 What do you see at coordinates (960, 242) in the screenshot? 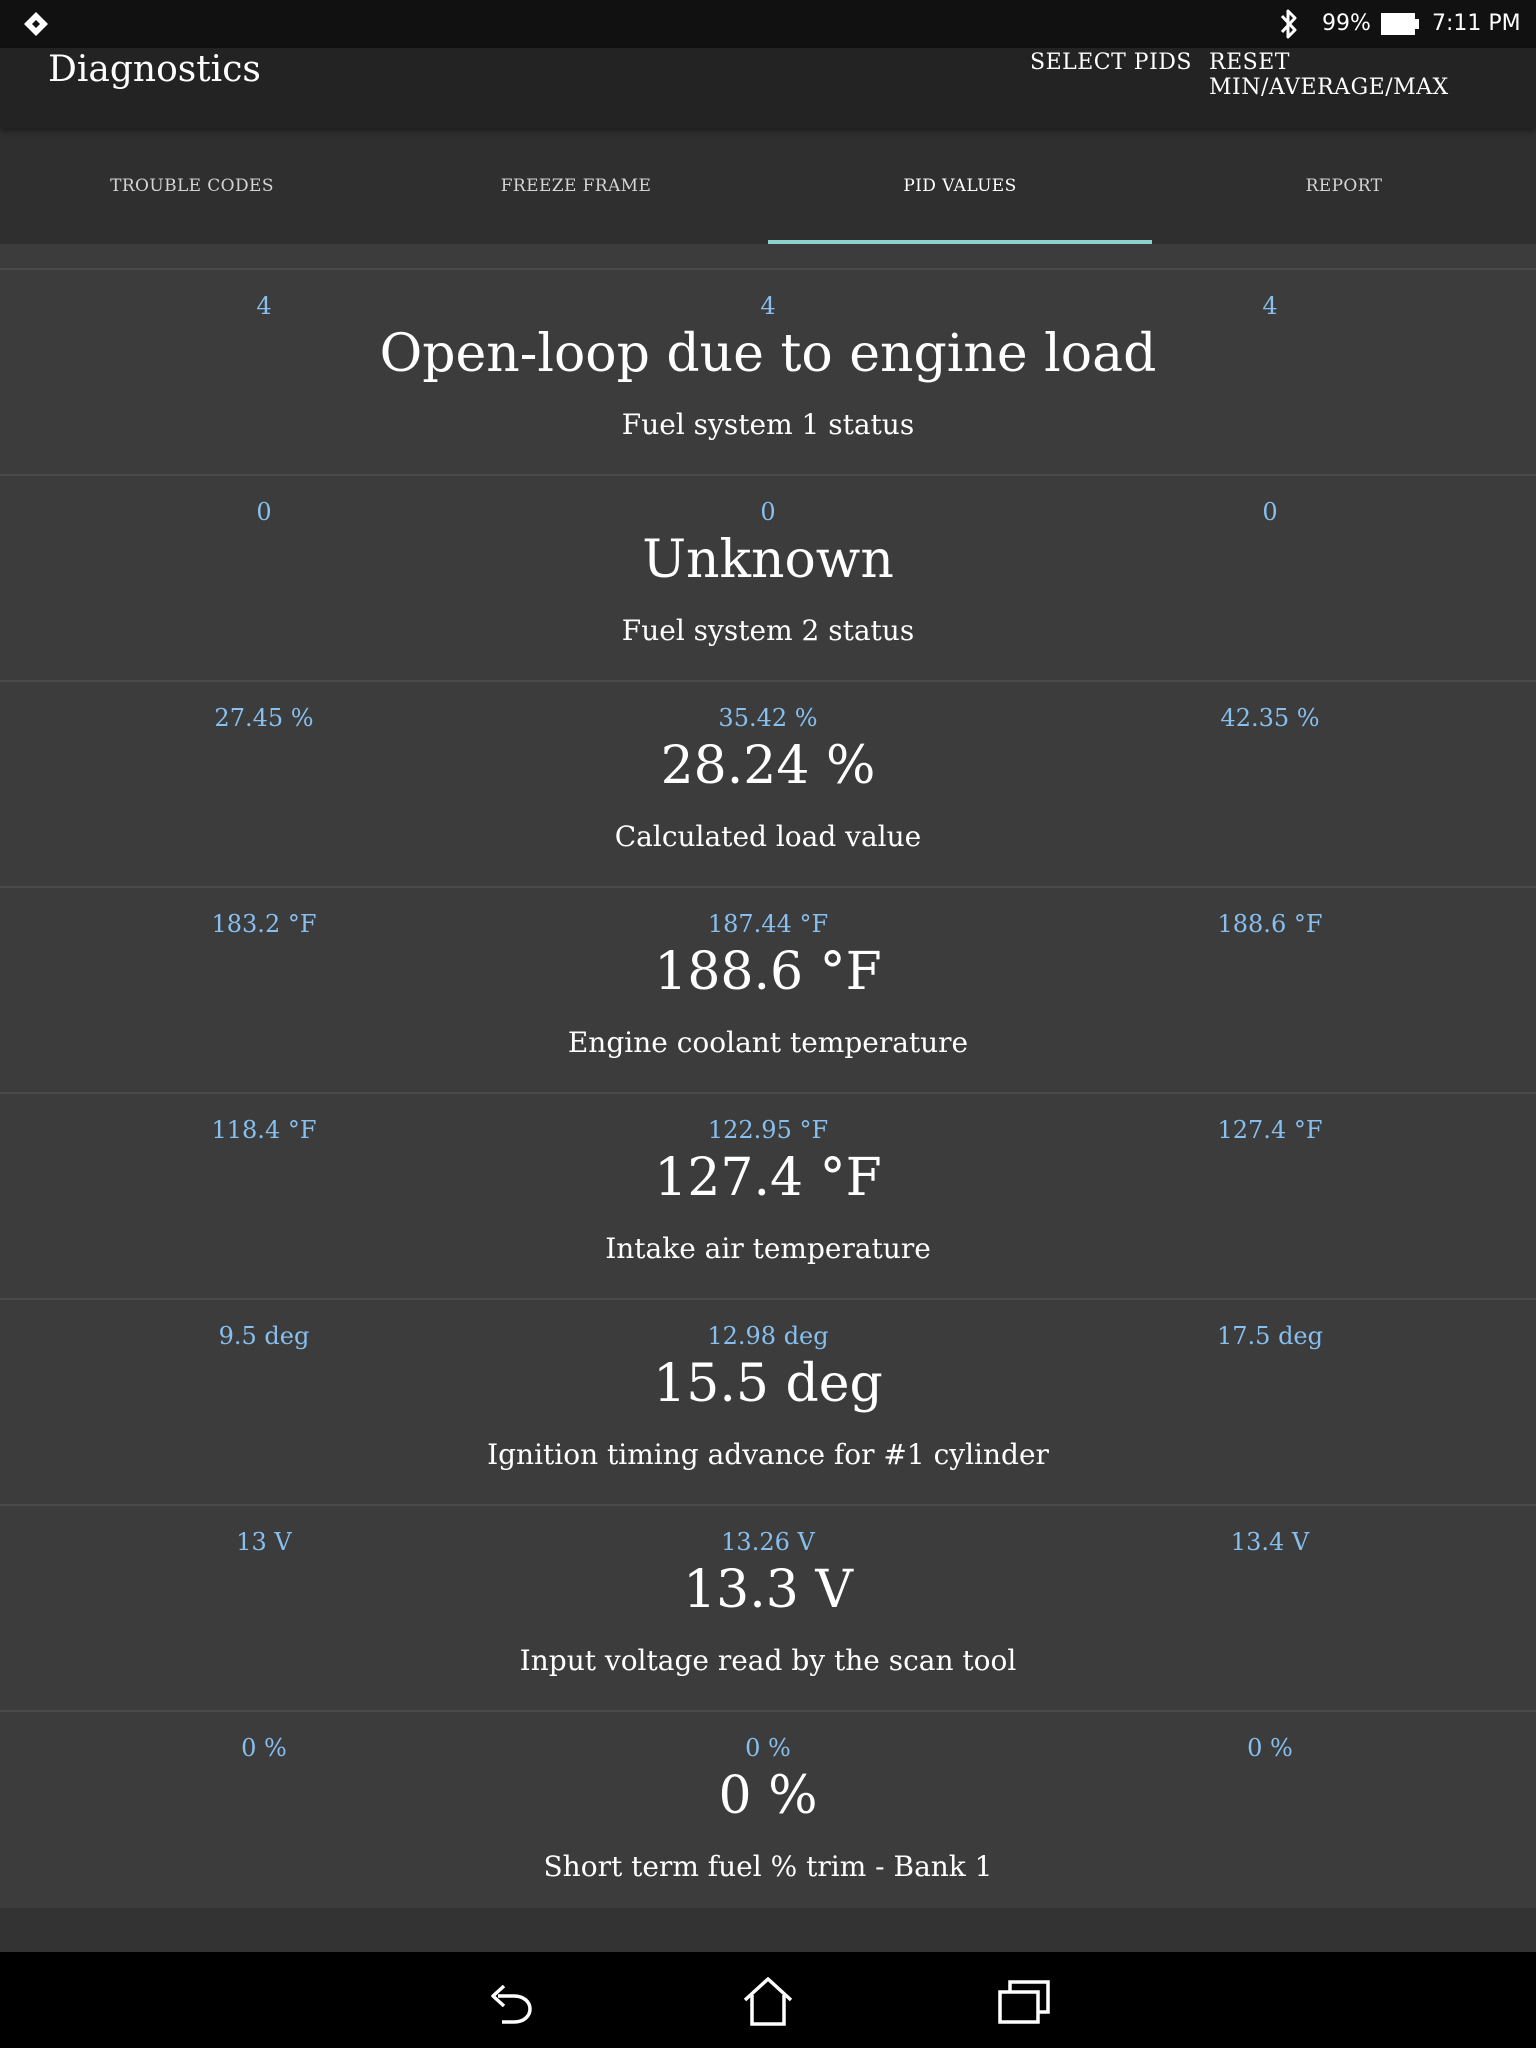
I see `active-tab-indicator` at bounding box center [960, 242].